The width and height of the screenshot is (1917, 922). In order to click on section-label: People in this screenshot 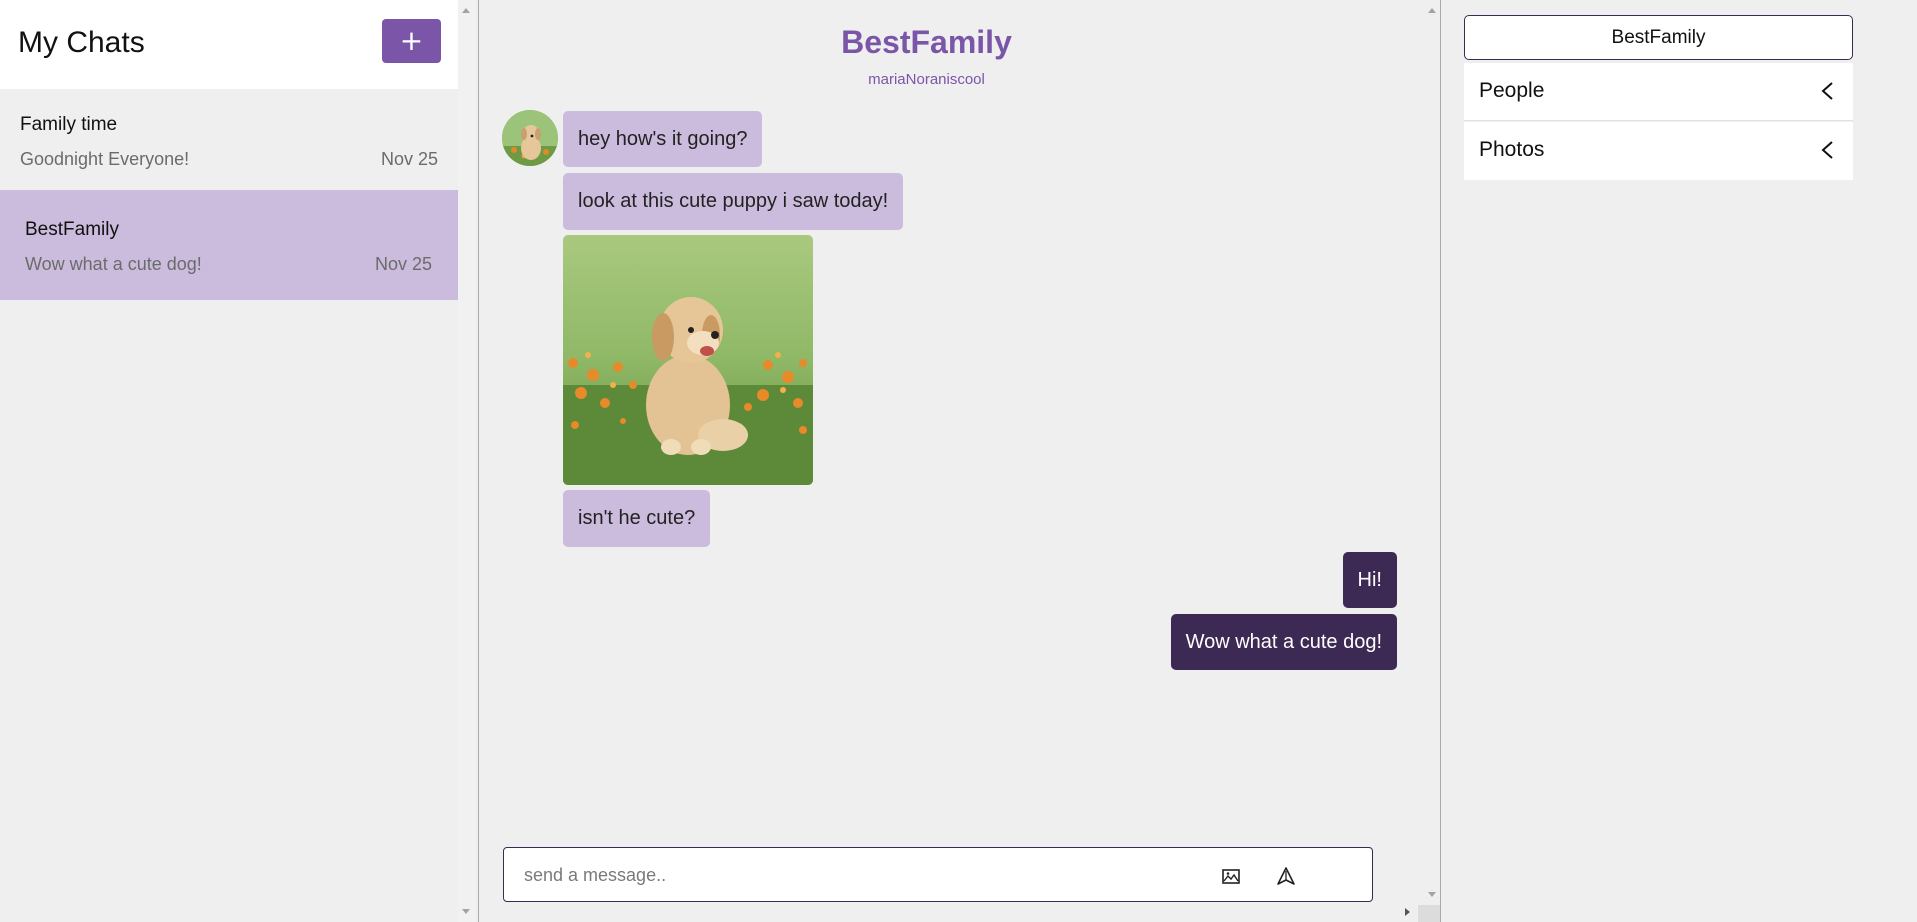, I will do `click(1512, 90)`.